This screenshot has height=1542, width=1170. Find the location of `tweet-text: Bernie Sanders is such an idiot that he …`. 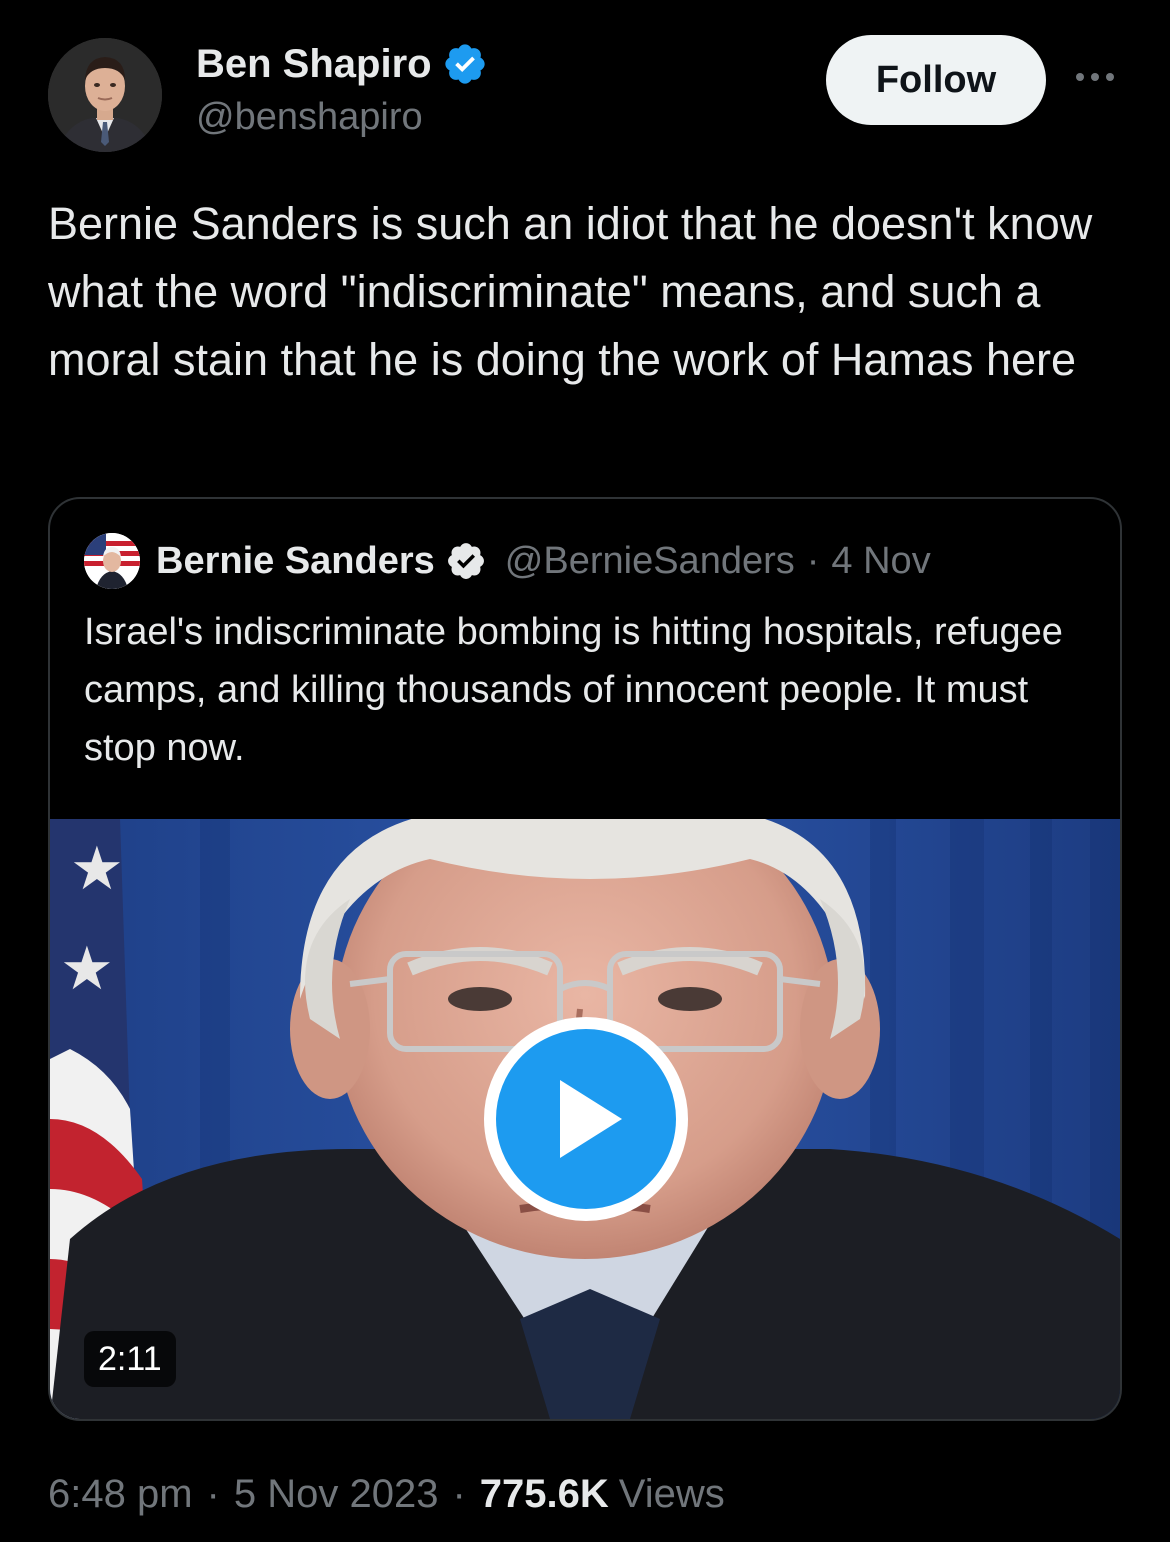

tweet-text: Bernie Sanders is such an idiot that he … is located at coordinates (570, 291).